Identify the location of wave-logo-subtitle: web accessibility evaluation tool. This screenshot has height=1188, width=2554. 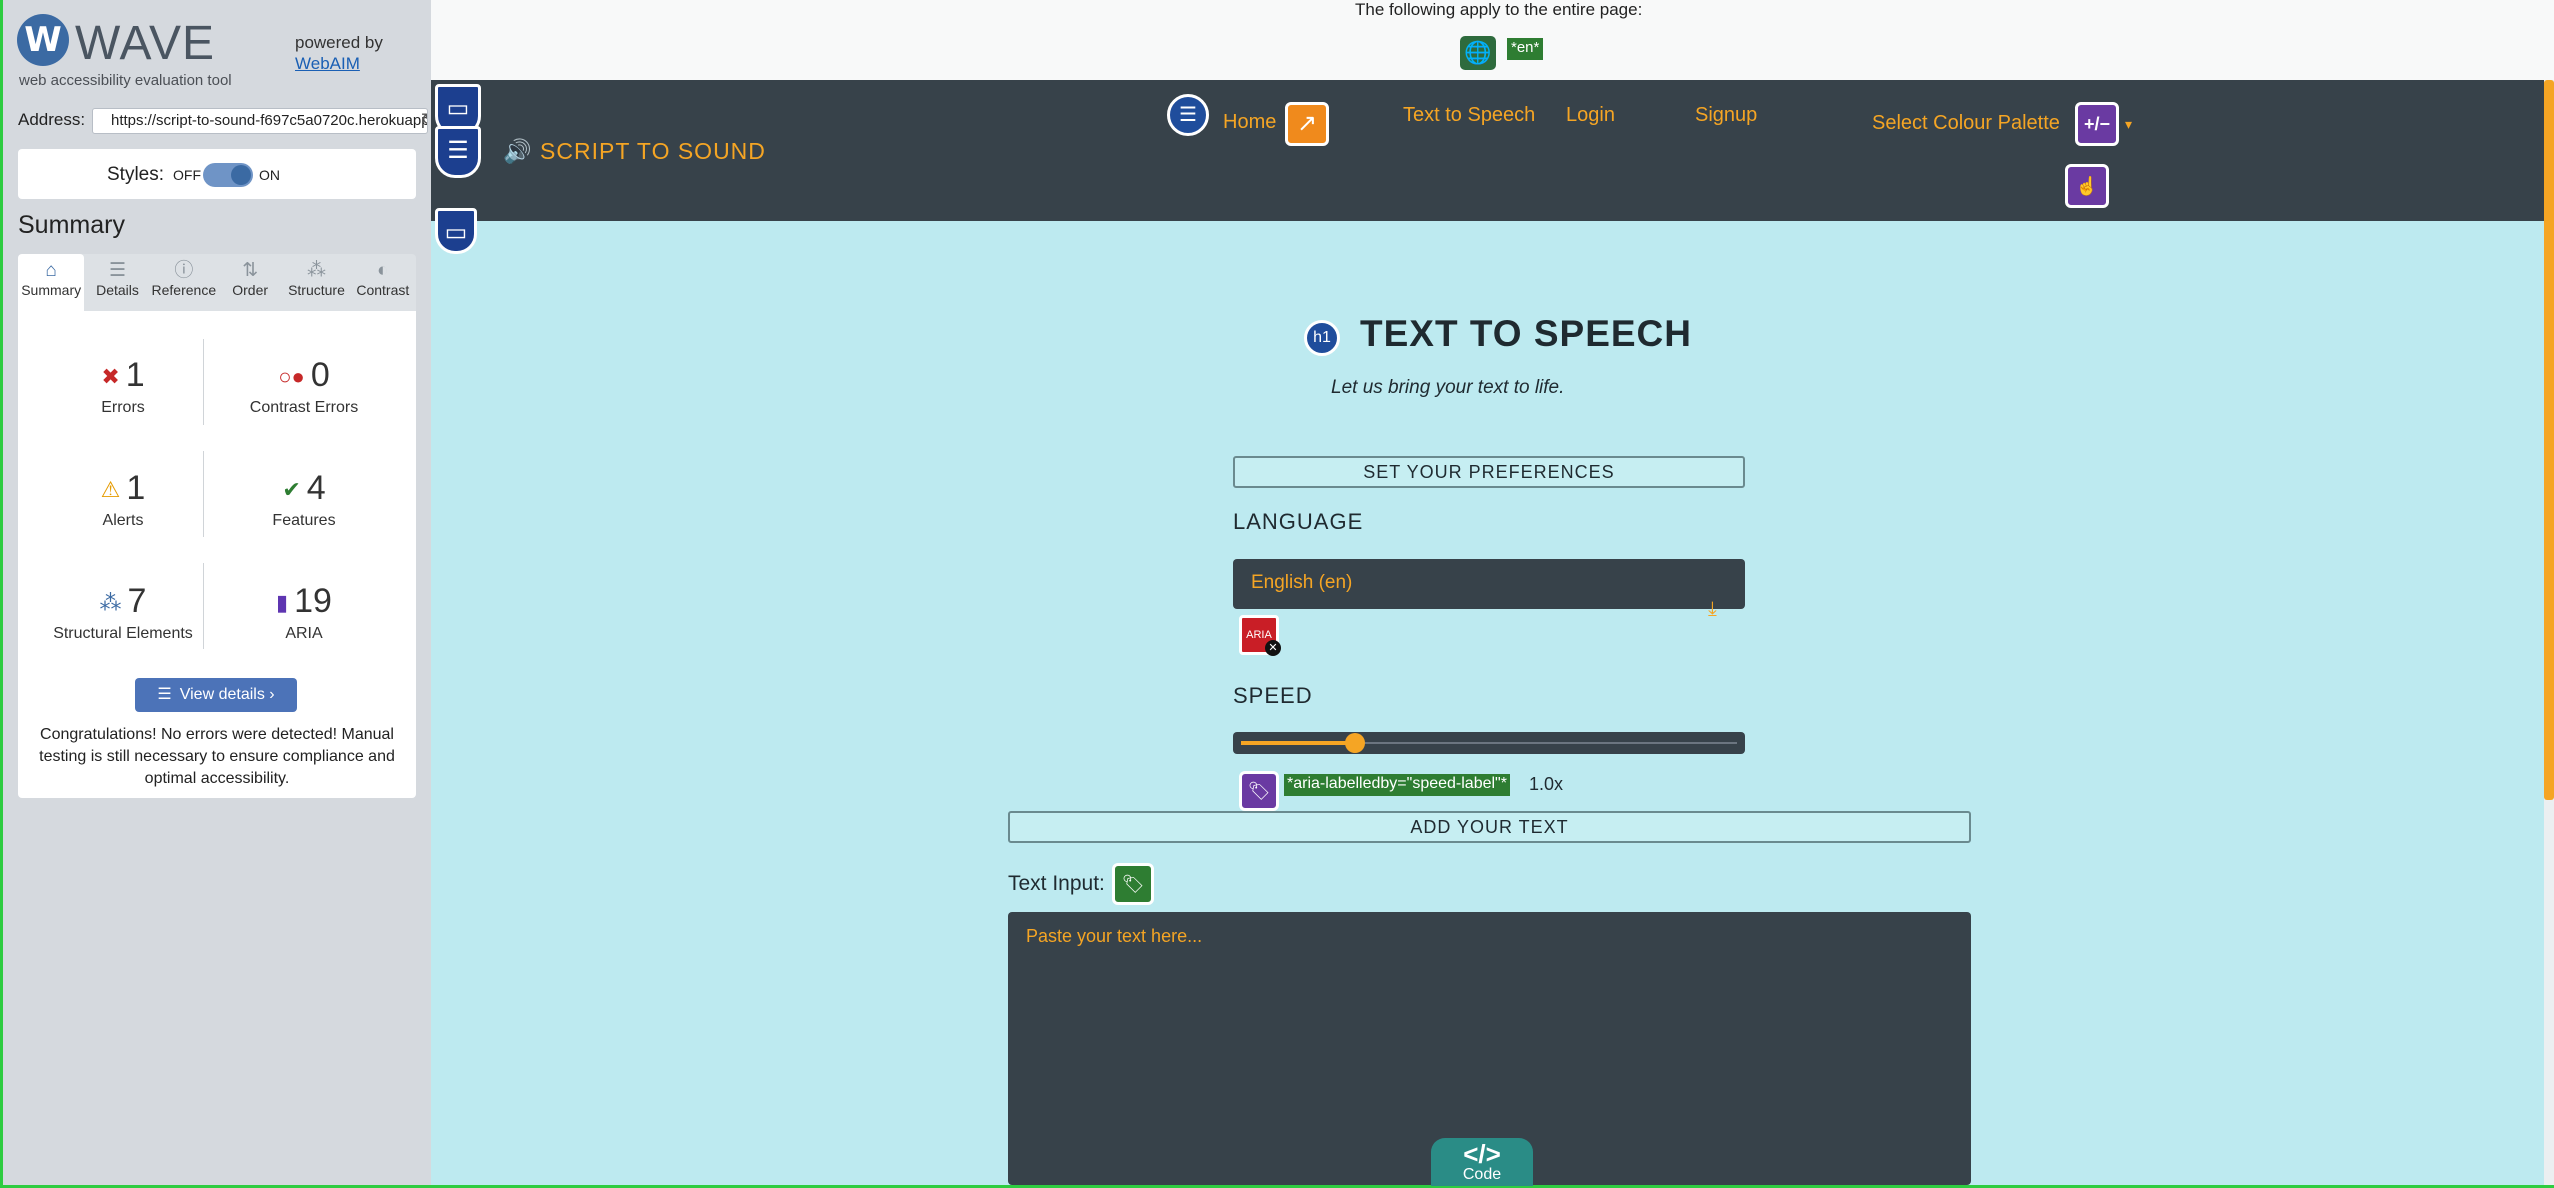
(125, 80).